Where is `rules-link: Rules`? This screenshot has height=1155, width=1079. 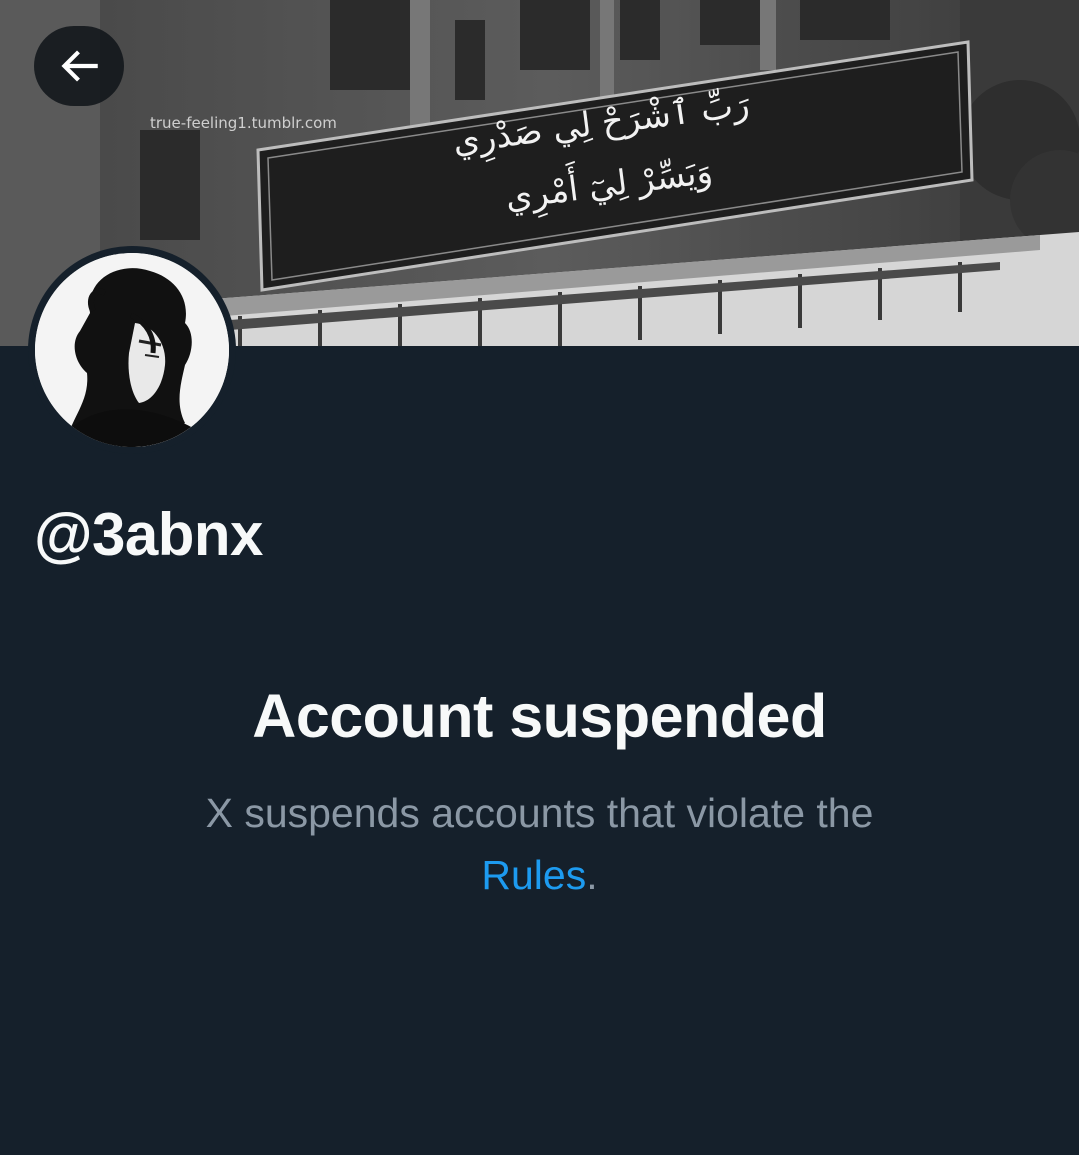
rules-link: Rules is located at coordinates (533, 875).